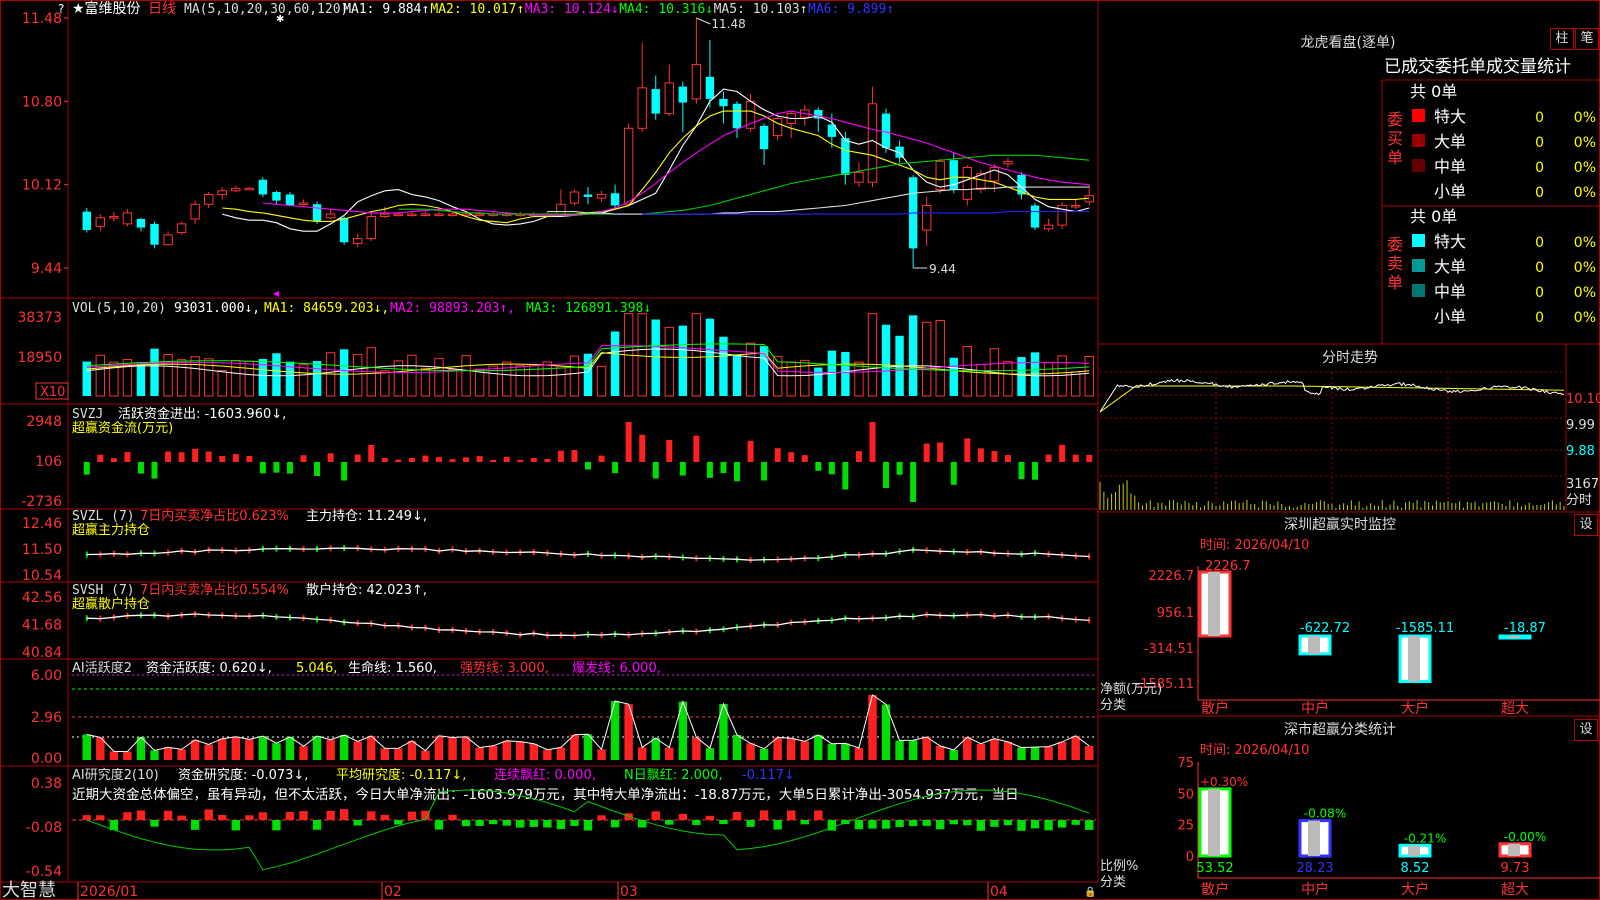 This screenshot has width=1600, height=900. Describe the element at coordinates (1425, 652) in the screenshot. I see `sz-bar-2: -1585.11` at that location.